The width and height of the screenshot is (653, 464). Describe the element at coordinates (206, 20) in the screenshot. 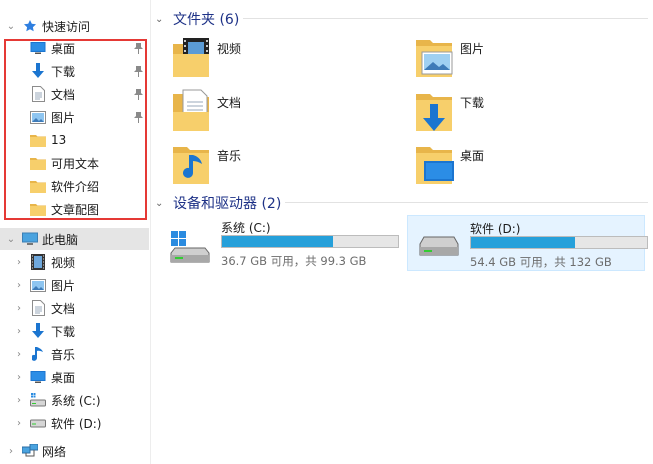

I see `section-title: 文件夹 (6)` at that location.